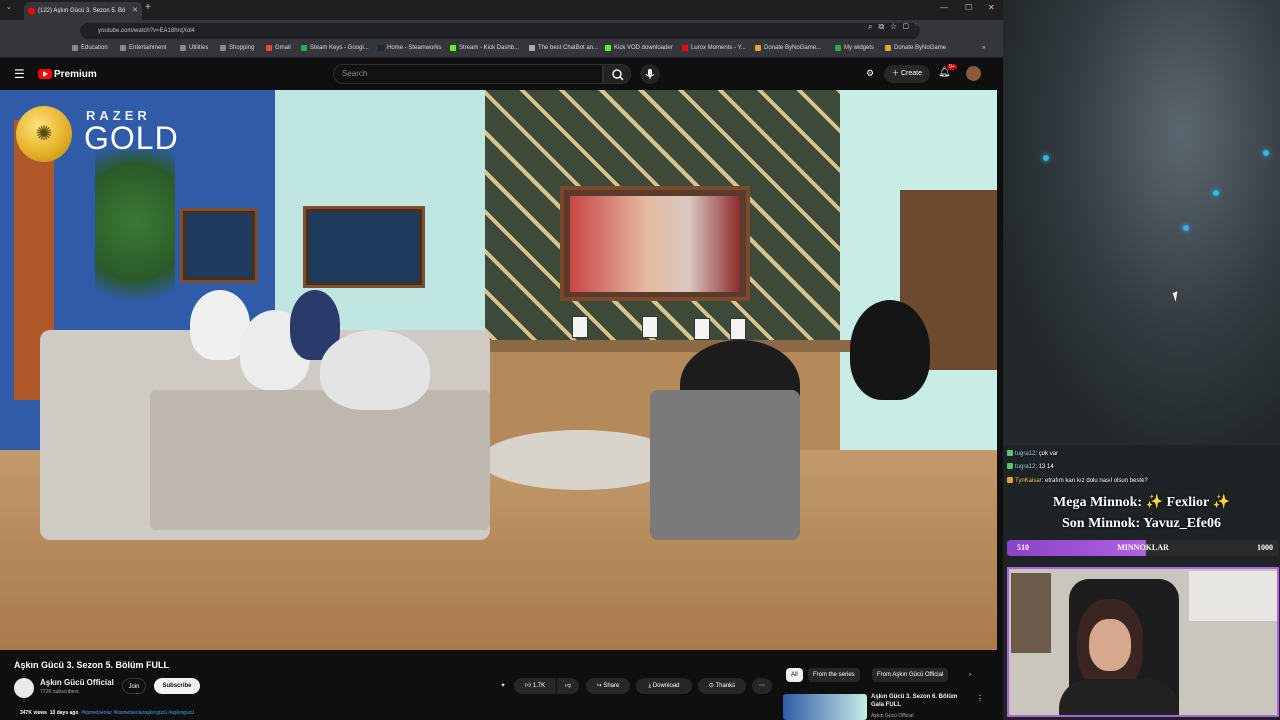  Describe the element at coordinates (664, 686) in the screenshot. I see `download-button: ⤓ Download` at that location.